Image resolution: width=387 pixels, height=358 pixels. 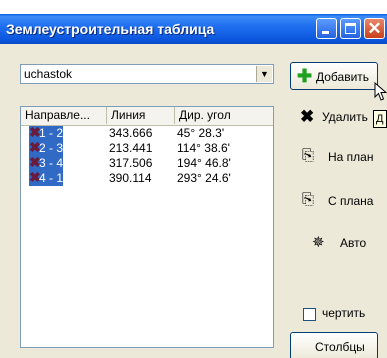 What do you see at coordinates (147, 132) in the screenshot?
I see `table-row: ✖ 1 - 2 343.666 45° 28.3'` at bounding box center [147, 132].